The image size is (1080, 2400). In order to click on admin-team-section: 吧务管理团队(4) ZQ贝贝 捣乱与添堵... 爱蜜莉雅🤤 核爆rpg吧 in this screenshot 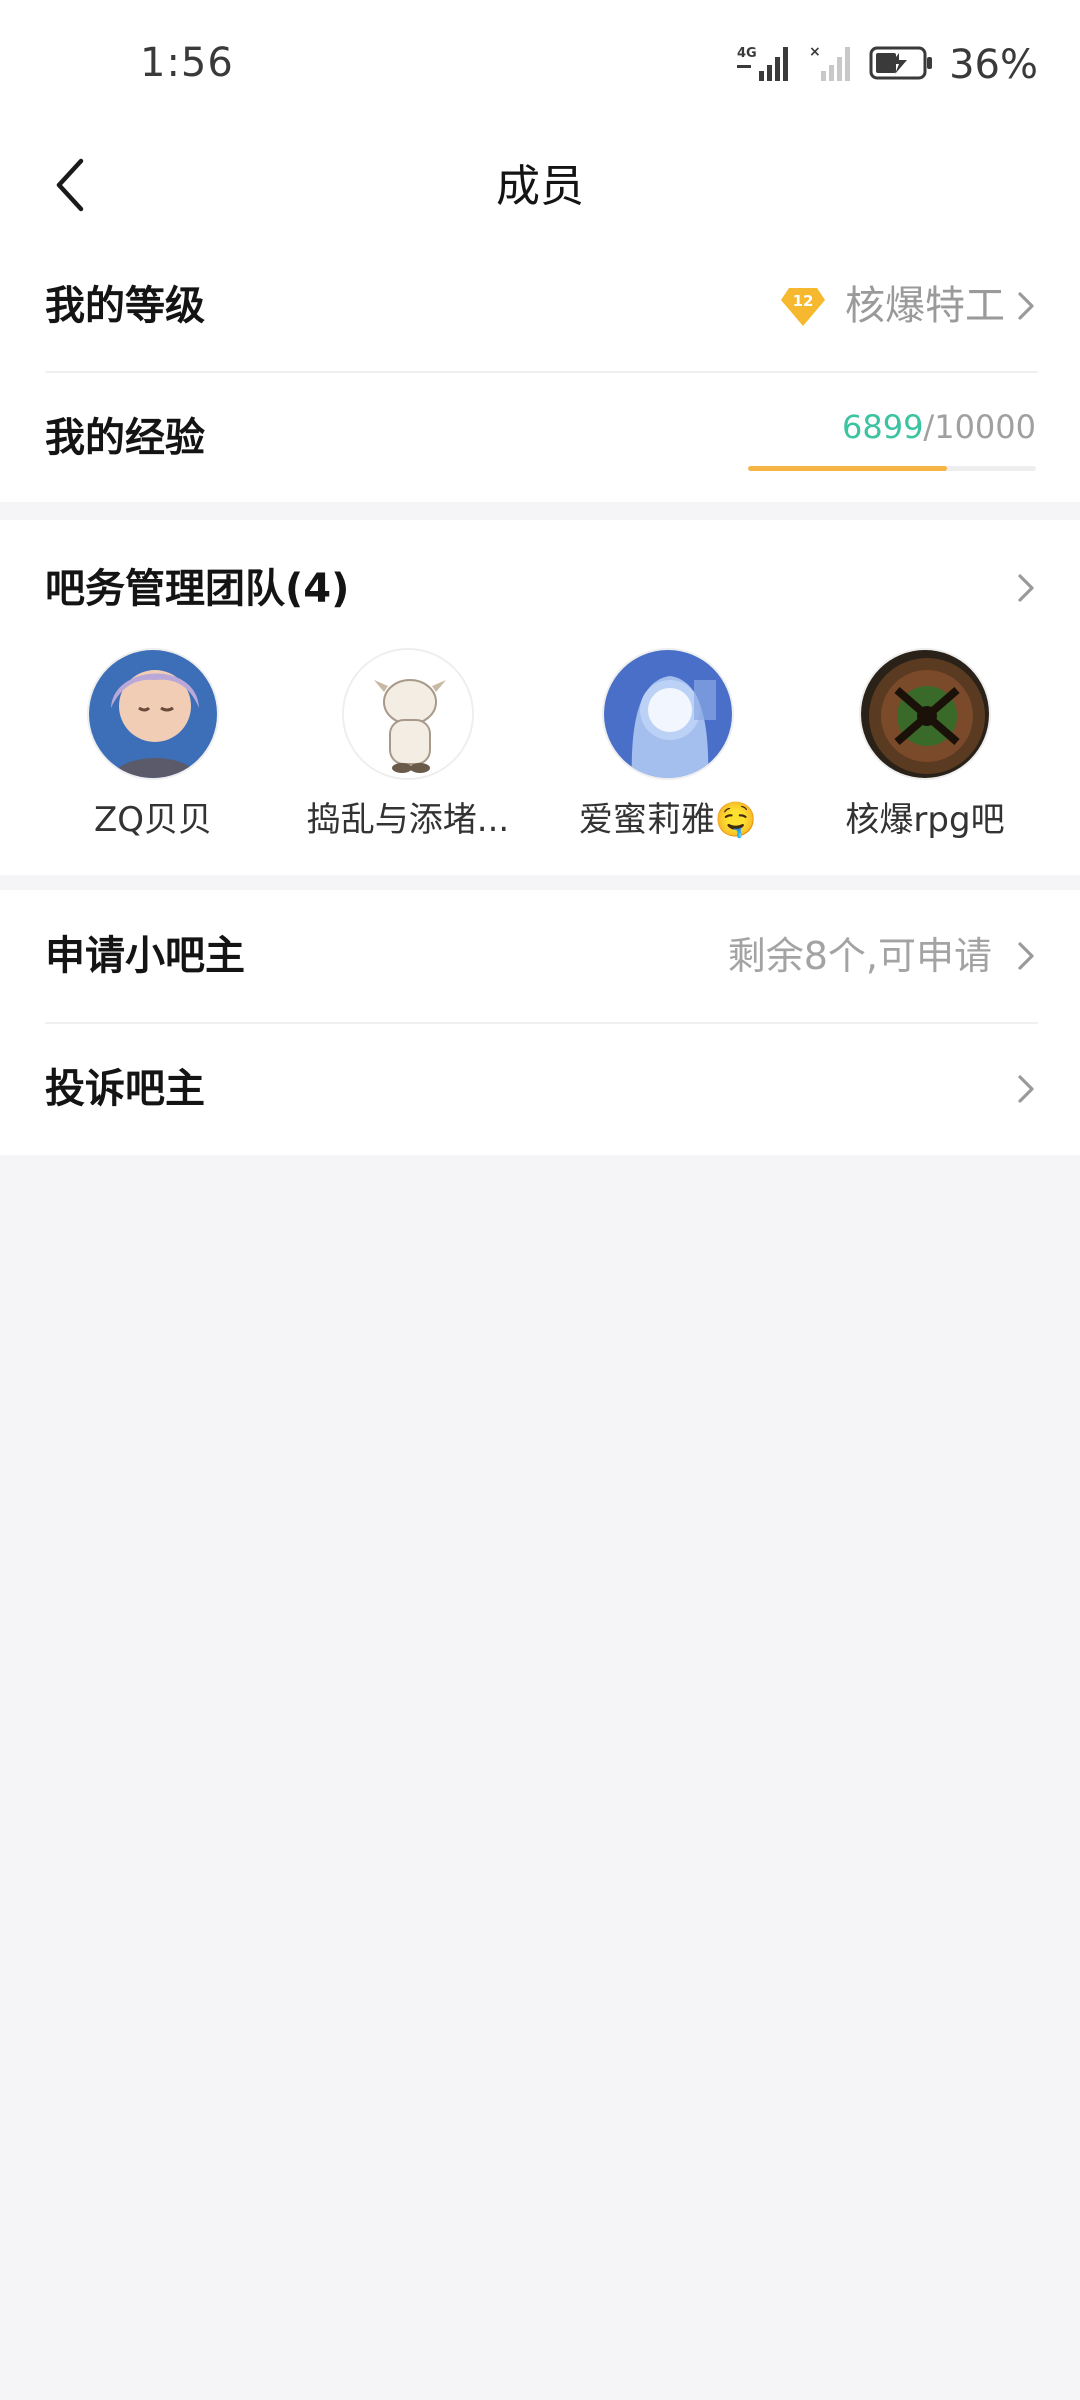, I will do `click(540, 697)`.